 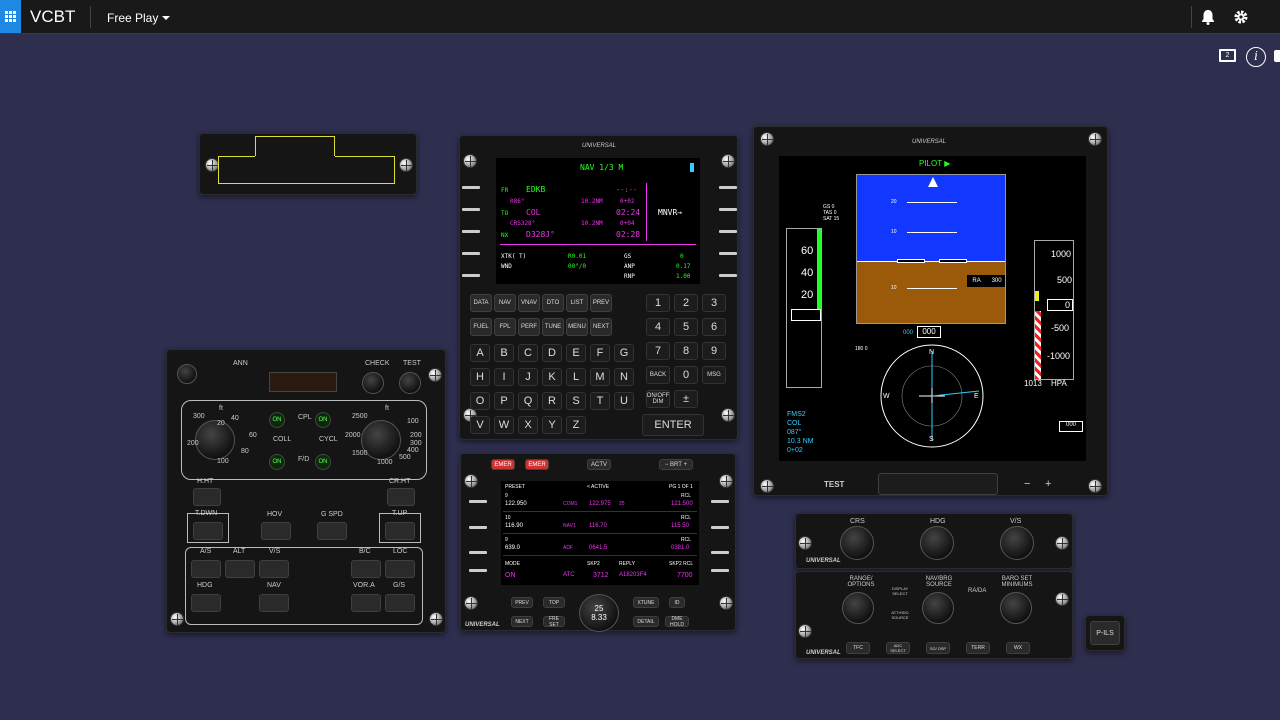 I want to click on fms-key-prev: PREV, so click(x=601, y=303).